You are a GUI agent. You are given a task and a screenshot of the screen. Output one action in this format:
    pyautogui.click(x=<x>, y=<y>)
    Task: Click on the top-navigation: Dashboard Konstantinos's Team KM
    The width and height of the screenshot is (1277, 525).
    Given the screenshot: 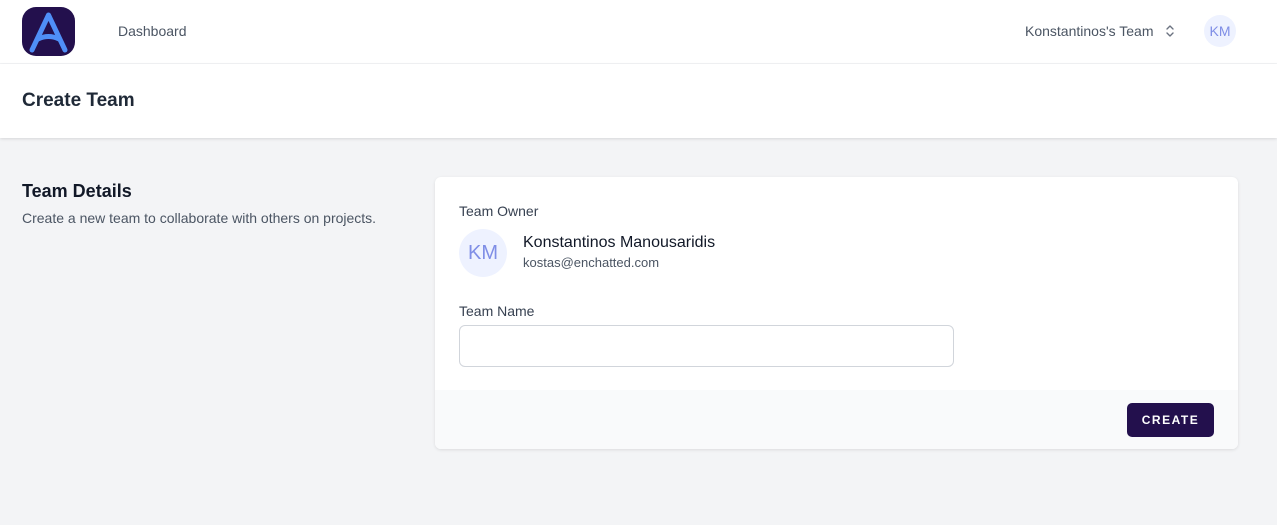 What is the action you would take?
    pyautogui.click(x=638, y=32)
    